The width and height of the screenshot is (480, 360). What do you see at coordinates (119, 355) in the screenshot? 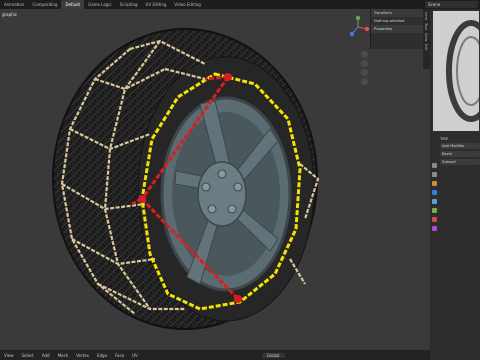
I see `menu-face: Face` at bounding box center [119, 355].